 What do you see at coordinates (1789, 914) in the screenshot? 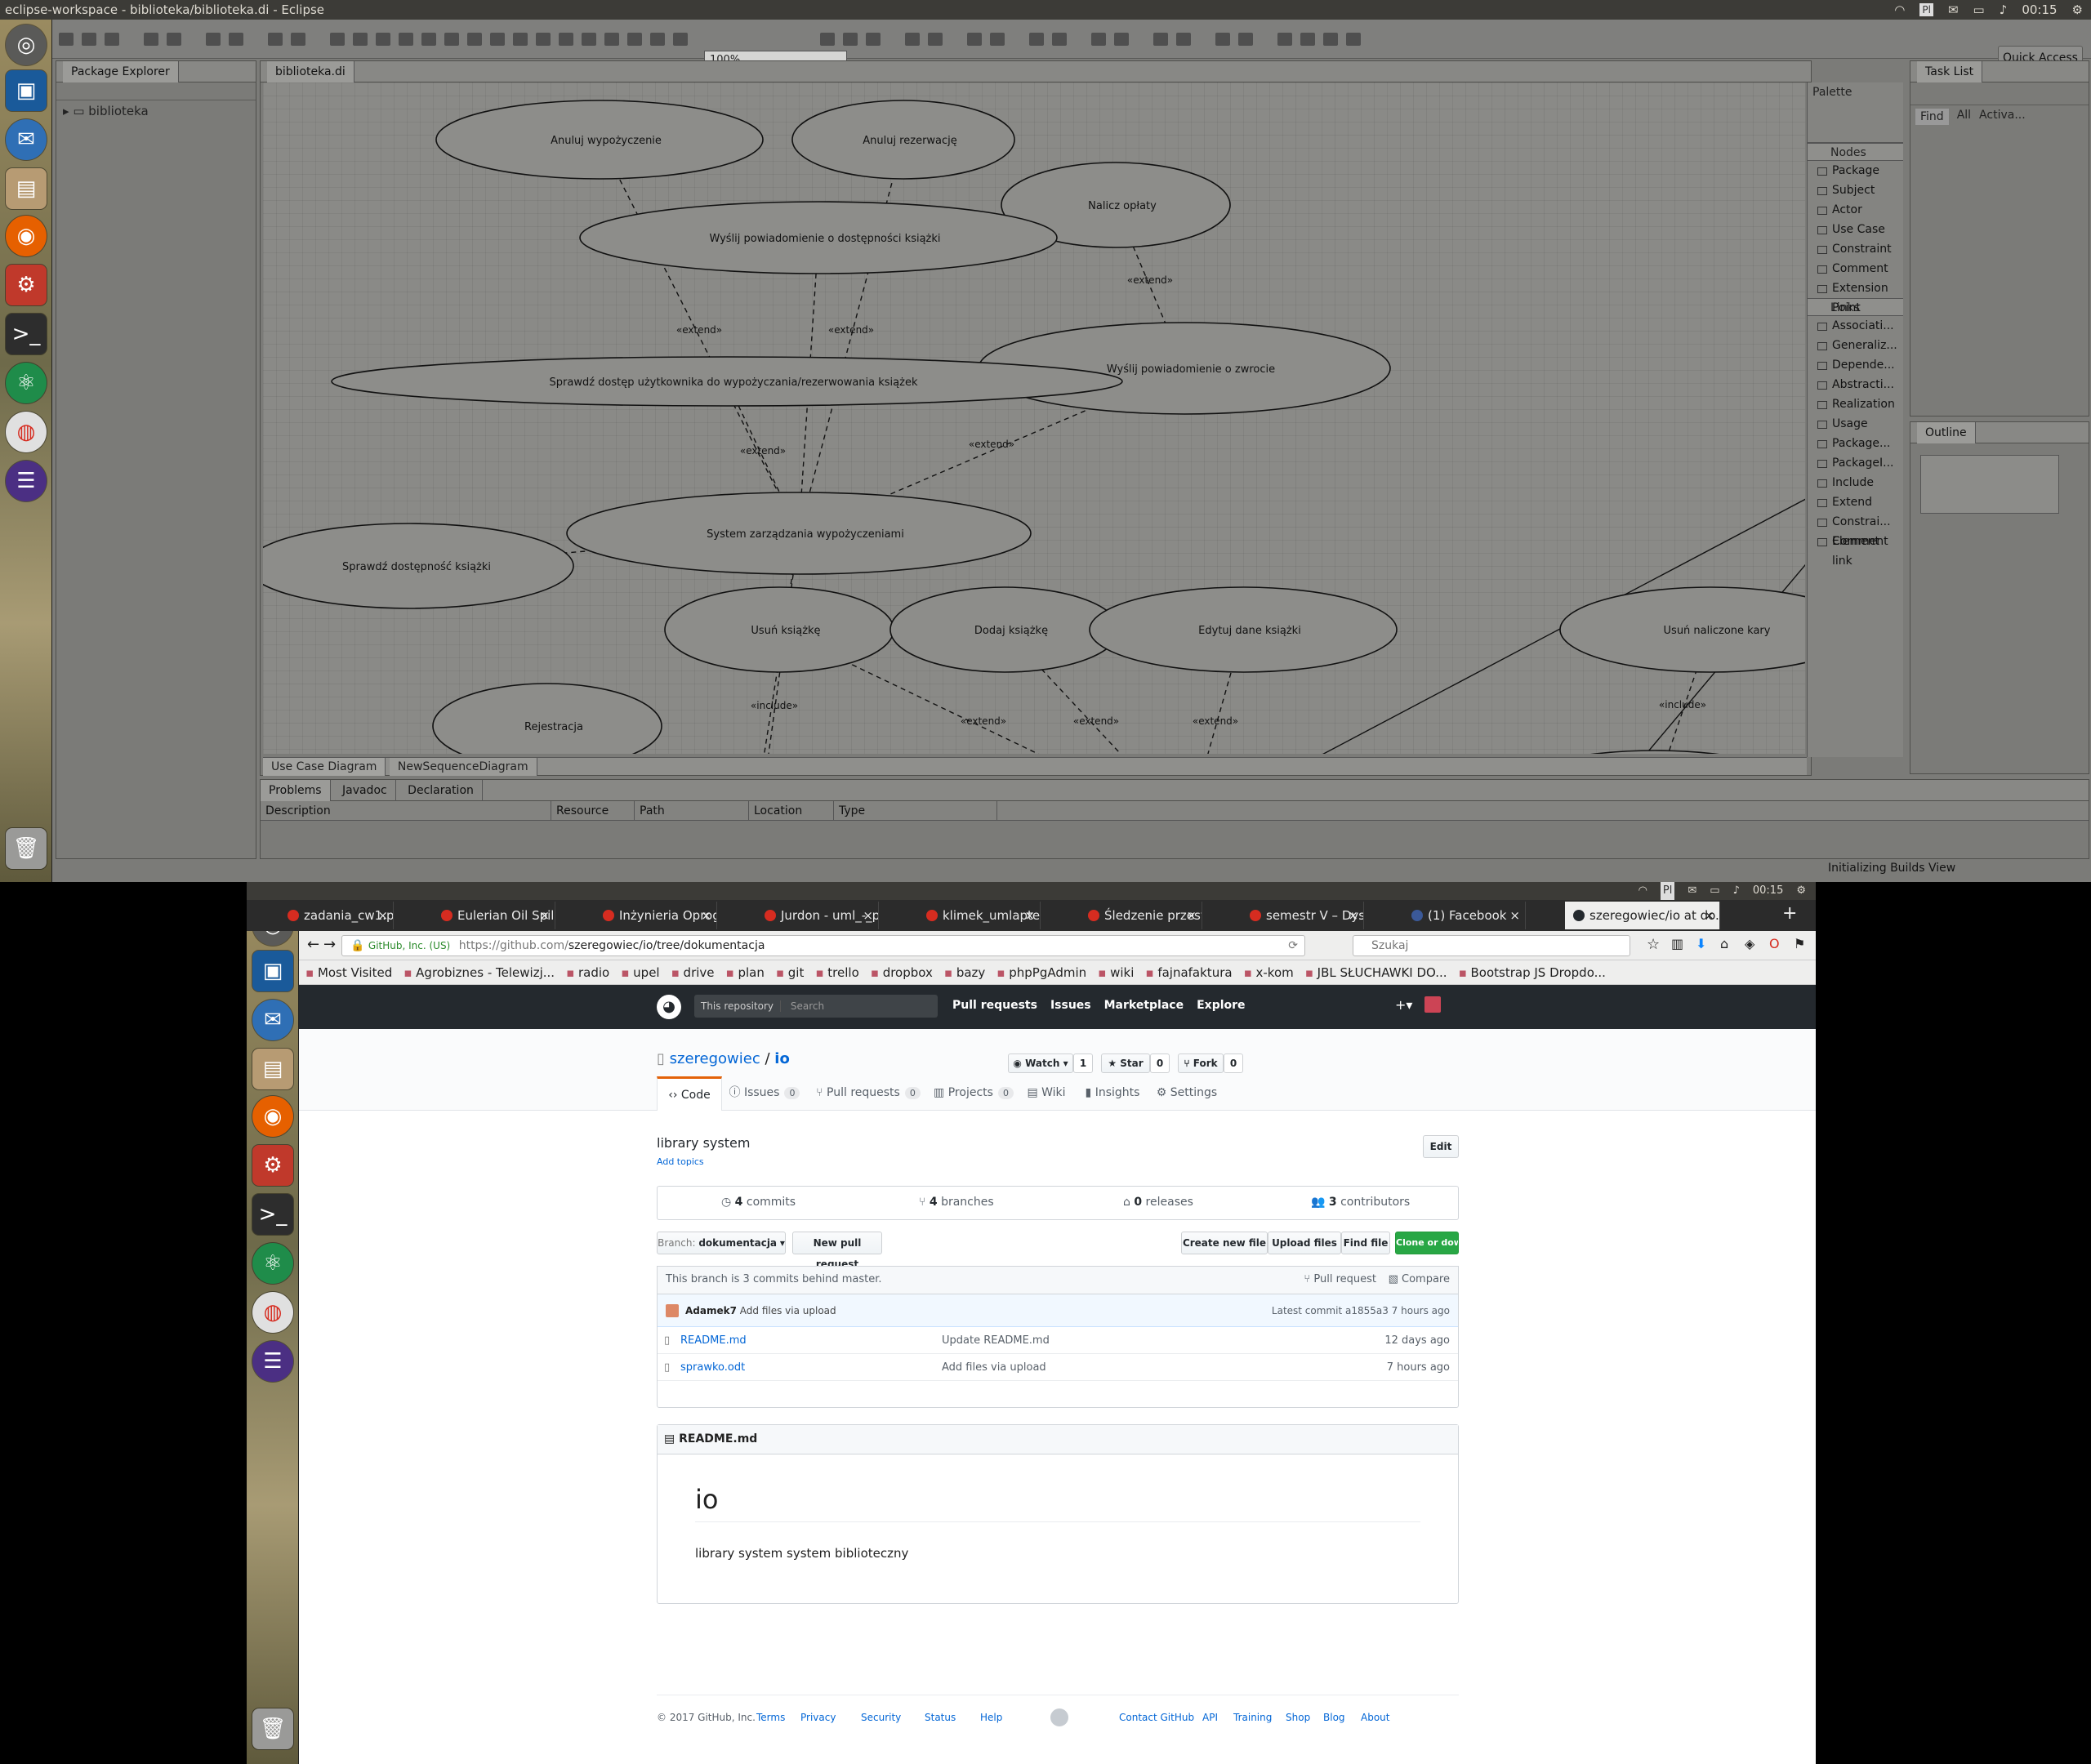
I see `new-tab-icon: +` at bounding box center [1789, 914].